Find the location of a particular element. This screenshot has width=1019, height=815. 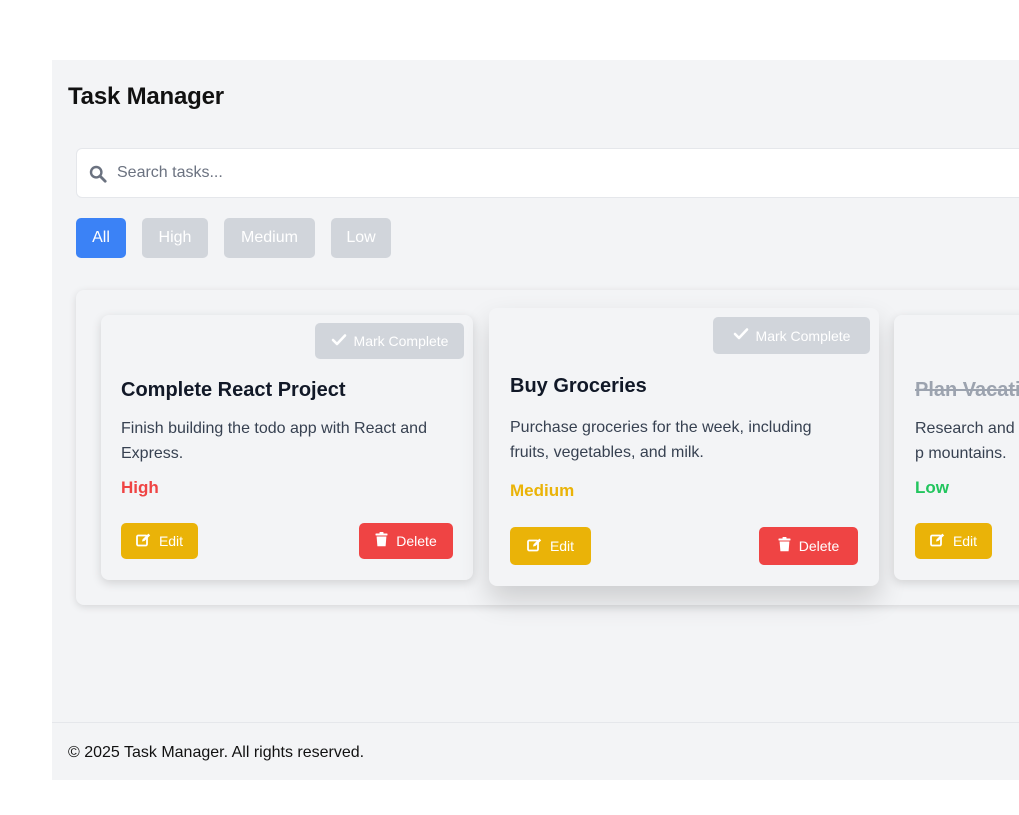

filter-low-button: Low is located at coordinates (361, 238).